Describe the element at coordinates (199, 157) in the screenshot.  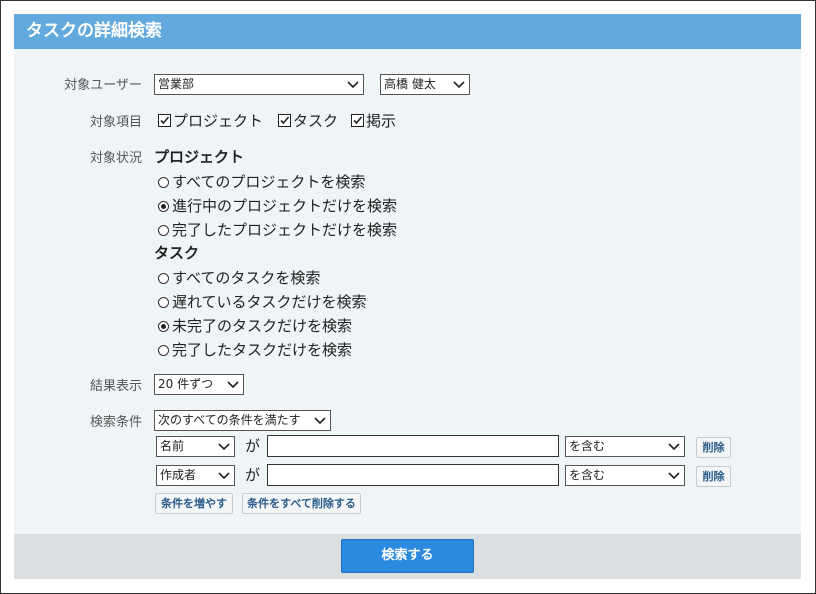
I see `project-status-heading: プロジェクト` at that location.